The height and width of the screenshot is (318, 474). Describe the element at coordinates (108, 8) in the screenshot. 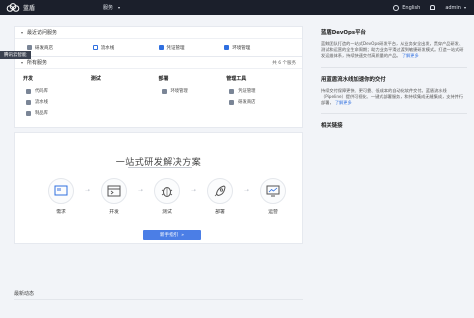

I see `services-menu-label: 服务` at that location.